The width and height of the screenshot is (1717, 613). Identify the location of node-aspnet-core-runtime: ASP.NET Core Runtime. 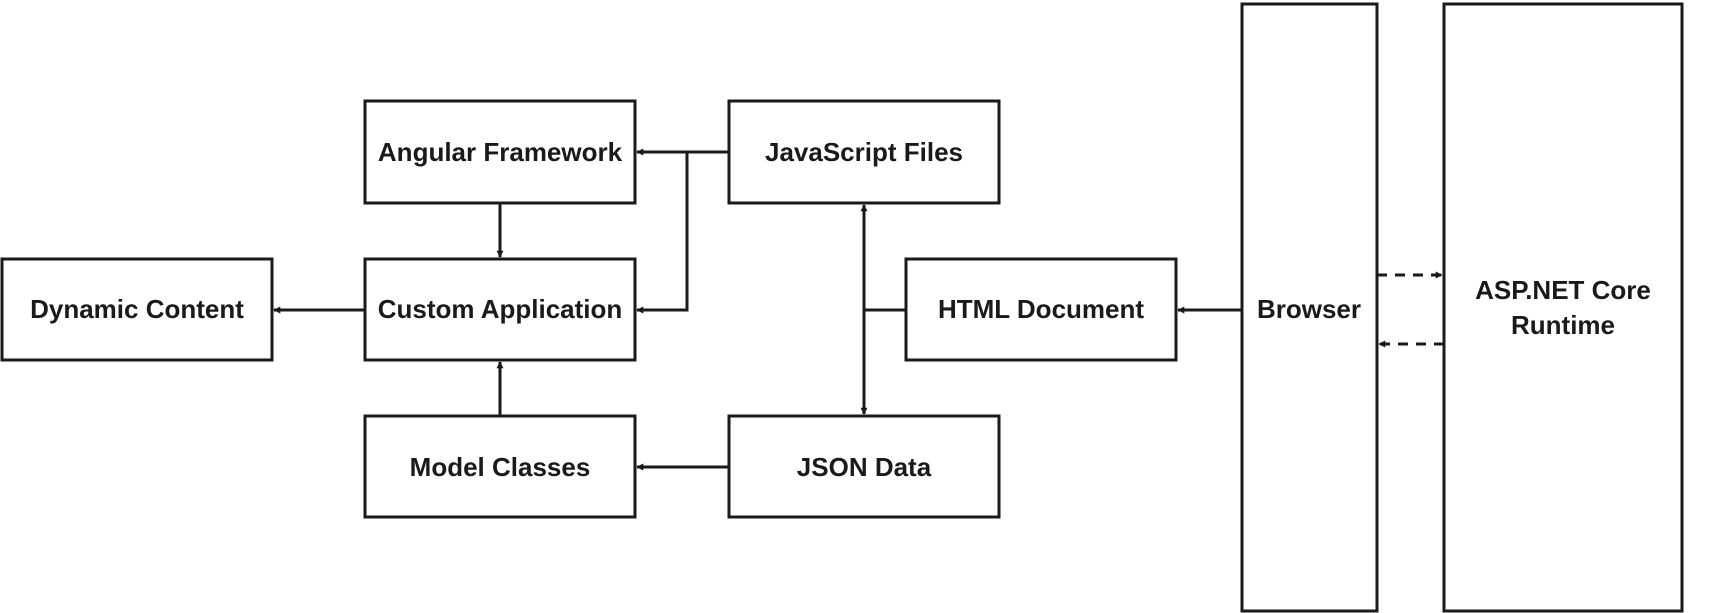
(1563, 307).